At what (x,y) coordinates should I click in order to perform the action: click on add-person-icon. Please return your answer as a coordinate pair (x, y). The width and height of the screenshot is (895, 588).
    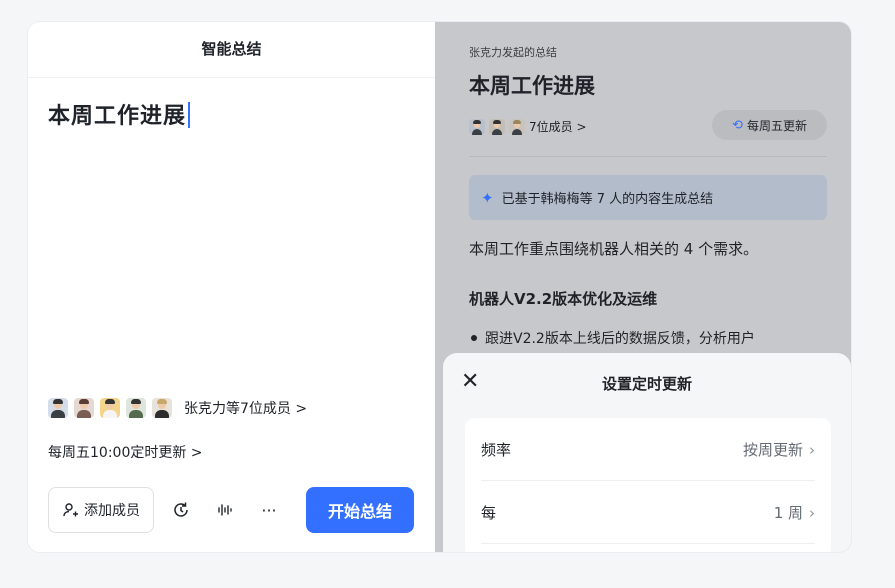
    Looking at the image, I should click on (70, 510).